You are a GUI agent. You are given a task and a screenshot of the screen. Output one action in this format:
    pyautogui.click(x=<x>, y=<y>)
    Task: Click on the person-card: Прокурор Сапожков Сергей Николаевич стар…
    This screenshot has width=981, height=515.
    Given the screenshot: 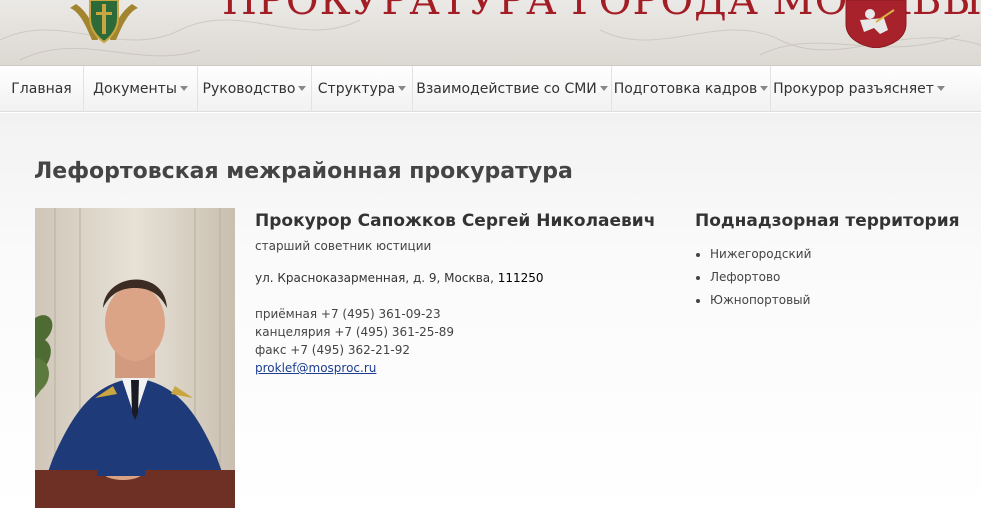 What is the action you would take?
    pyautogui.click(x=455, y=294)
    